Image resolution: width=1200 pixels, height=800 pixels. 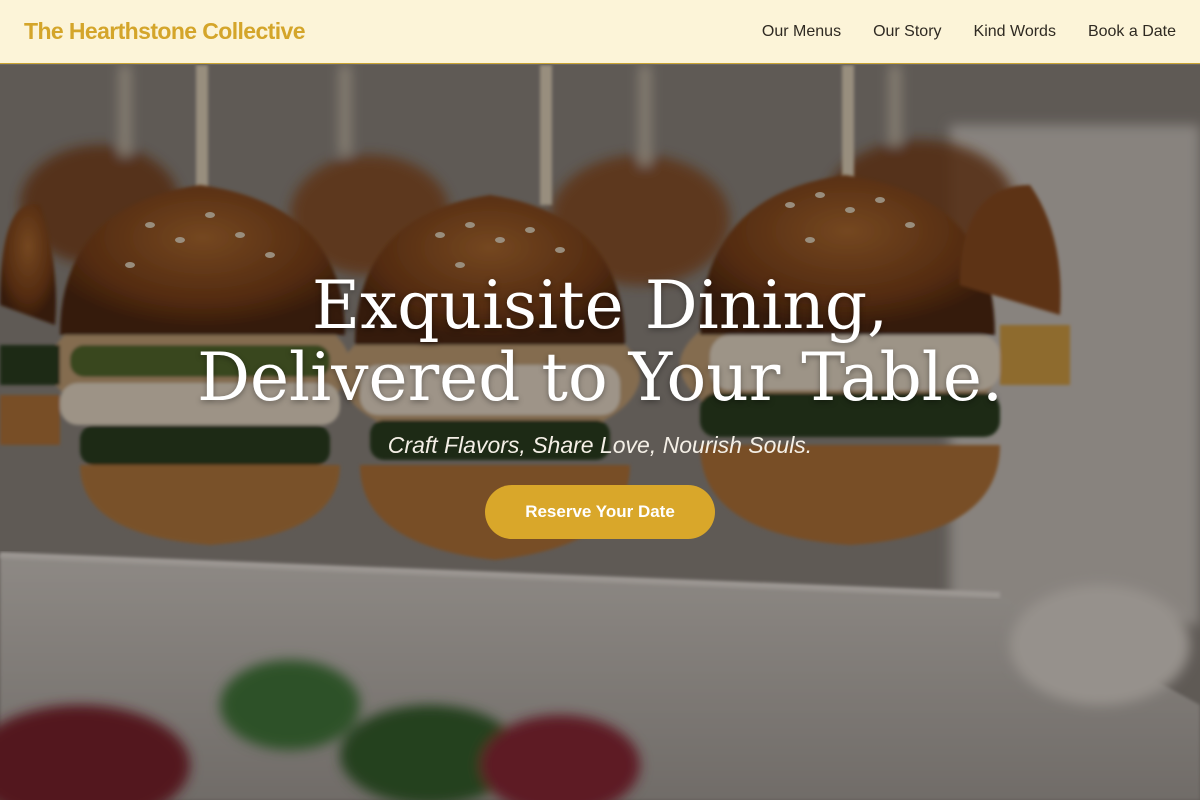 I want to click on nav-link-book-a-date: Book a Date, so click(x=1132, y=32).